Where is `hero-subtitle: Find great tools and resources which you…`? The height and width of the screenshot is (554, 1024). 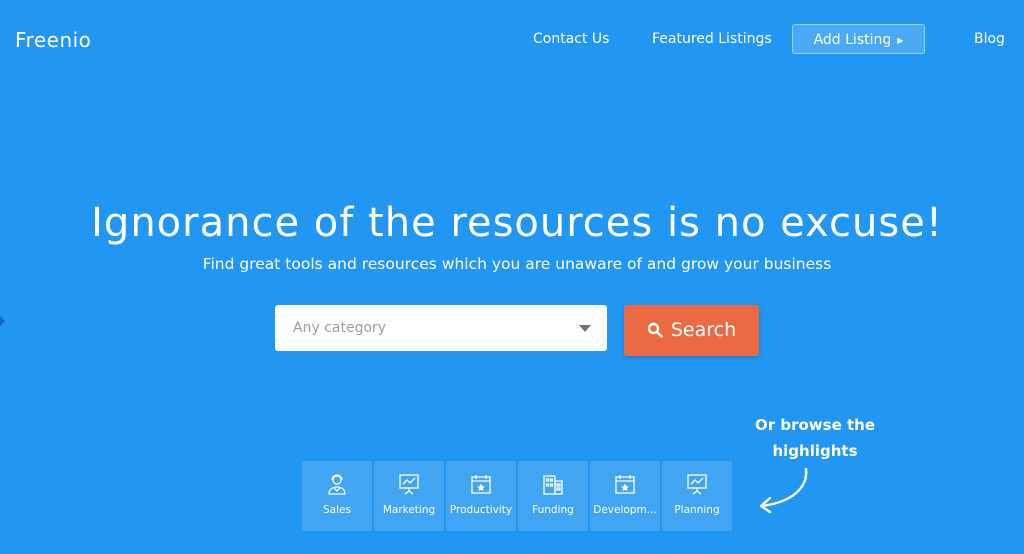 hero-subtitle: Find great tools and resources which you… is located at coordinates (517, 264).